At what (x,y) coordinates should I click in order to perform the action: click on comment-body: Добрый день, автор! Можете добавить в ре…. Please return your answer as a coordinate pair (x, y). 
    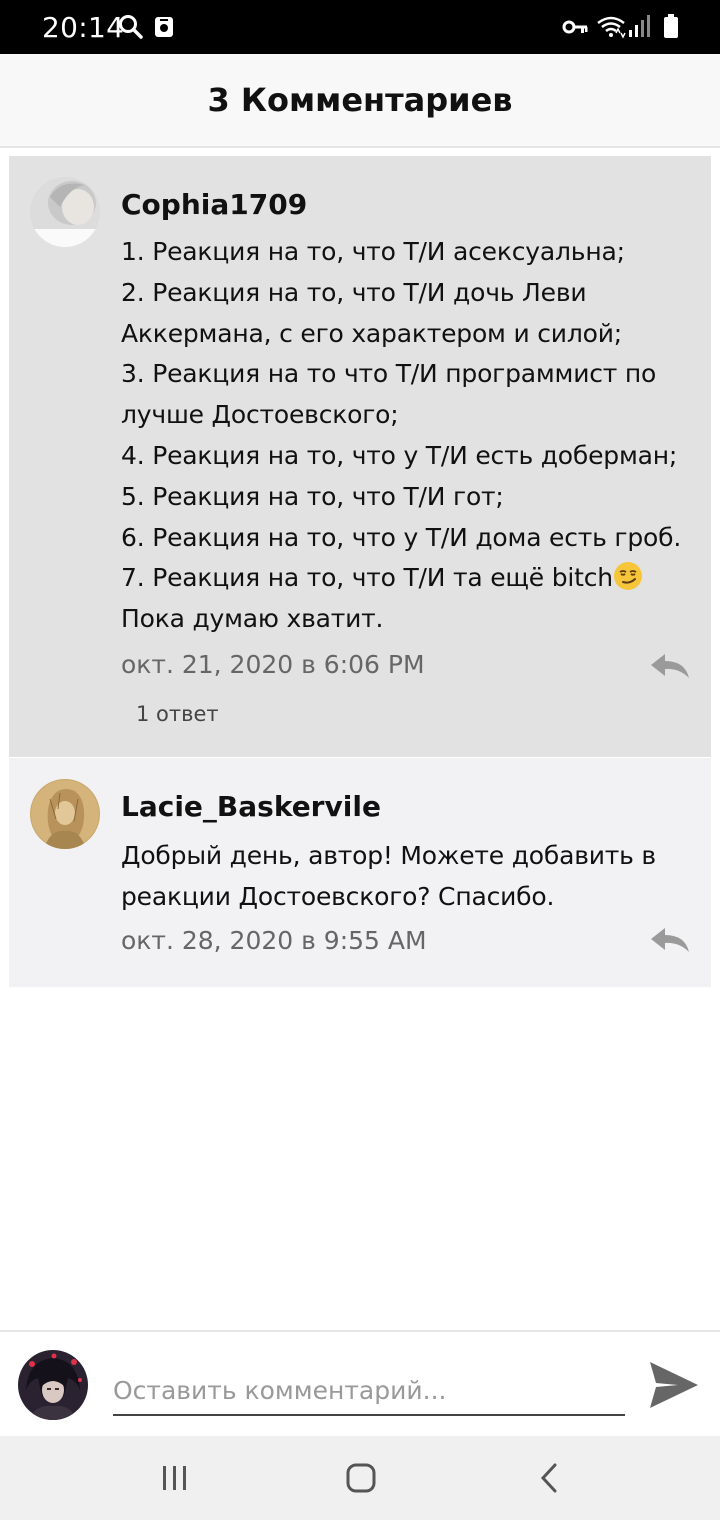
    Looking at the image, I should click on (406, 877).